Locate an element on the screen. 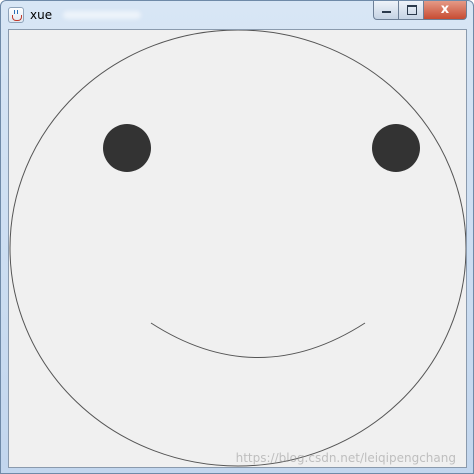 Image resolution: width=474 pixels, height=474 pixels. maximize-button is located at coordinates (411, 10).